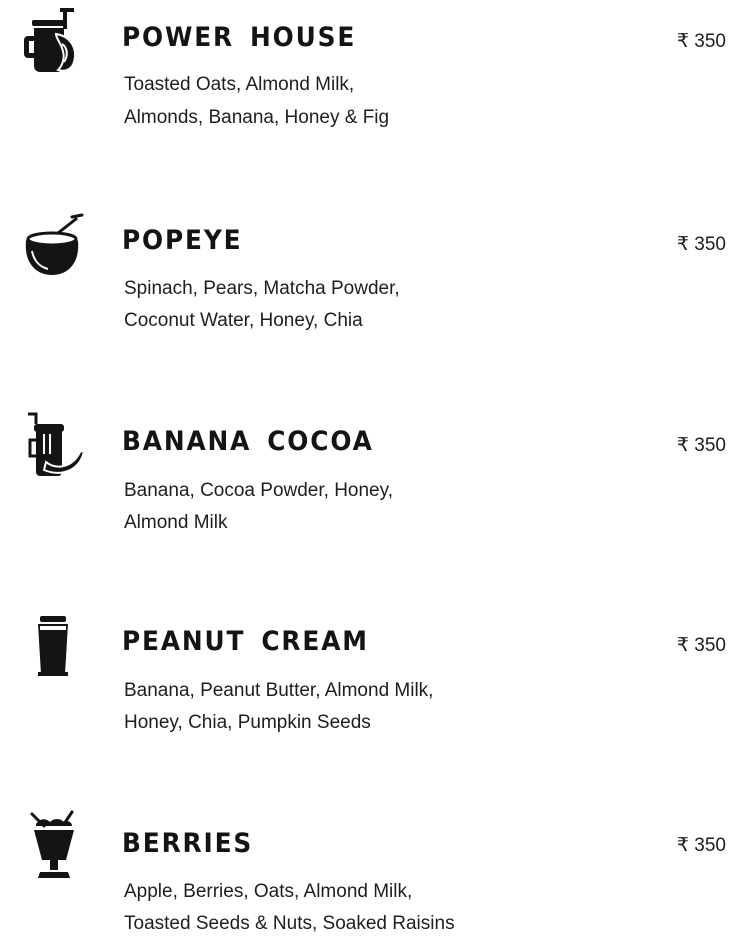  I want to click on item-description-line-2: Honey, Chia, Pumpkin Seeds, so click(247, 722).